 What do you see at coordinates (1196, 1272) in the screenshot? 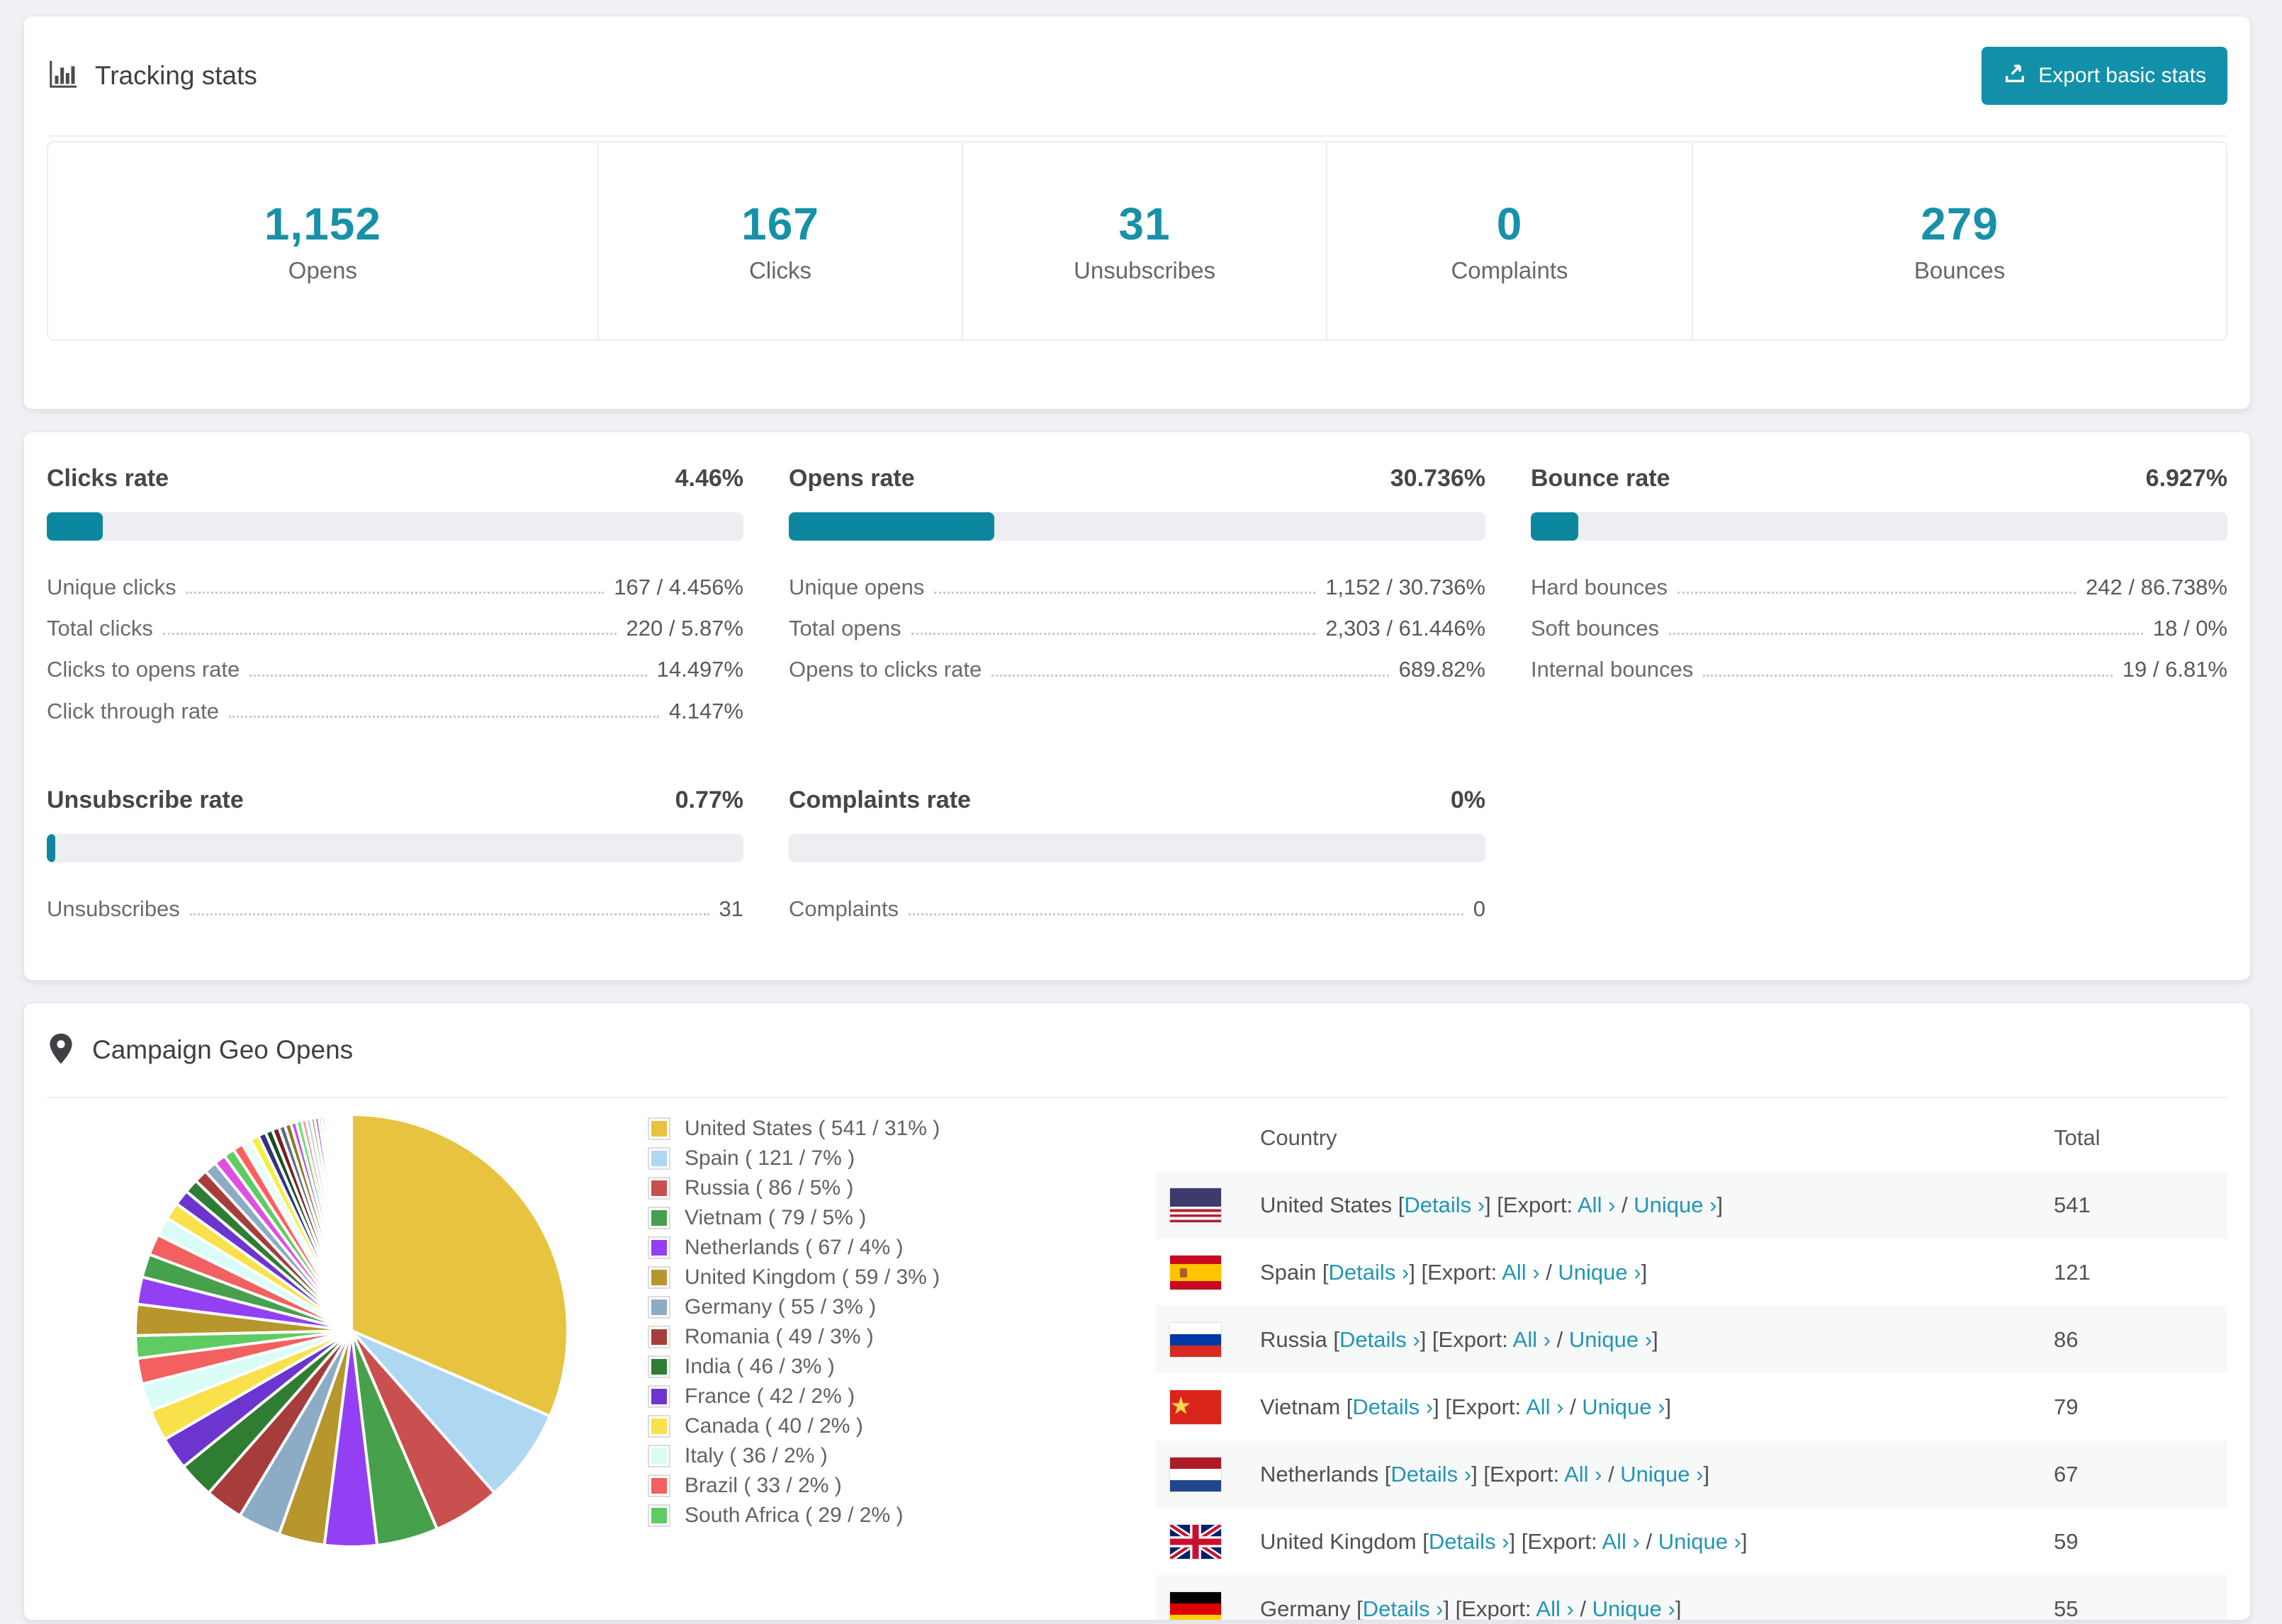
I see `flag-es-icon` at bounding box center [1196, 1272].